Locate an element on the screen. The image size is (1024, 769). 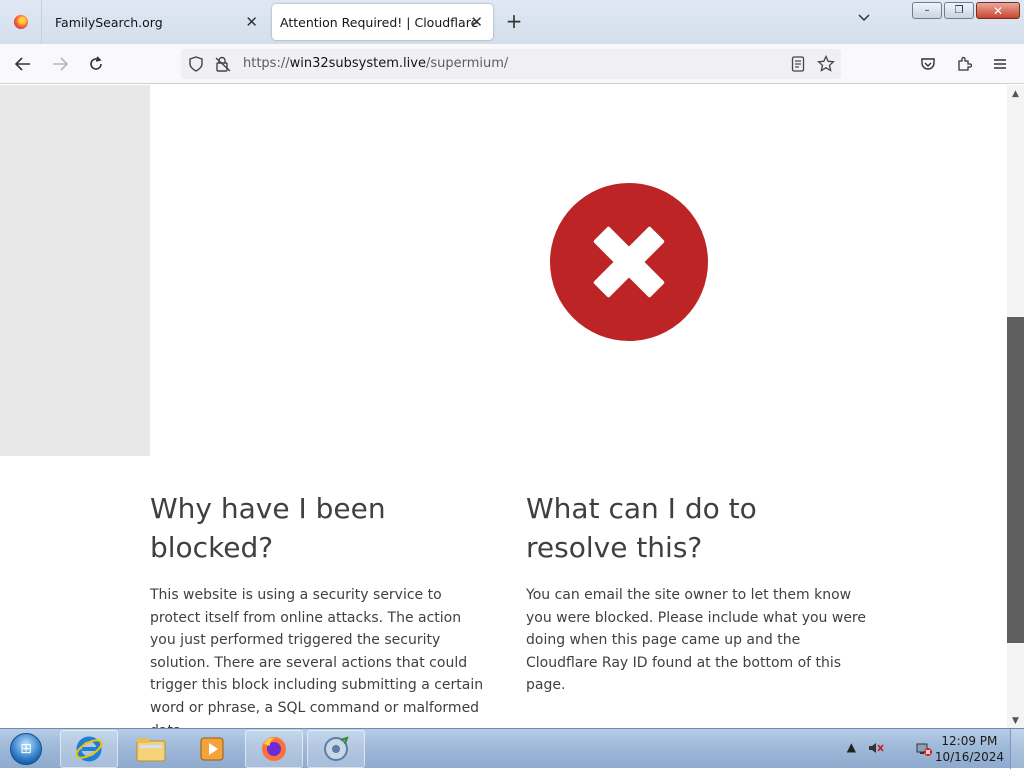
list-all-tabs-button is located at coordinates (864, 21).